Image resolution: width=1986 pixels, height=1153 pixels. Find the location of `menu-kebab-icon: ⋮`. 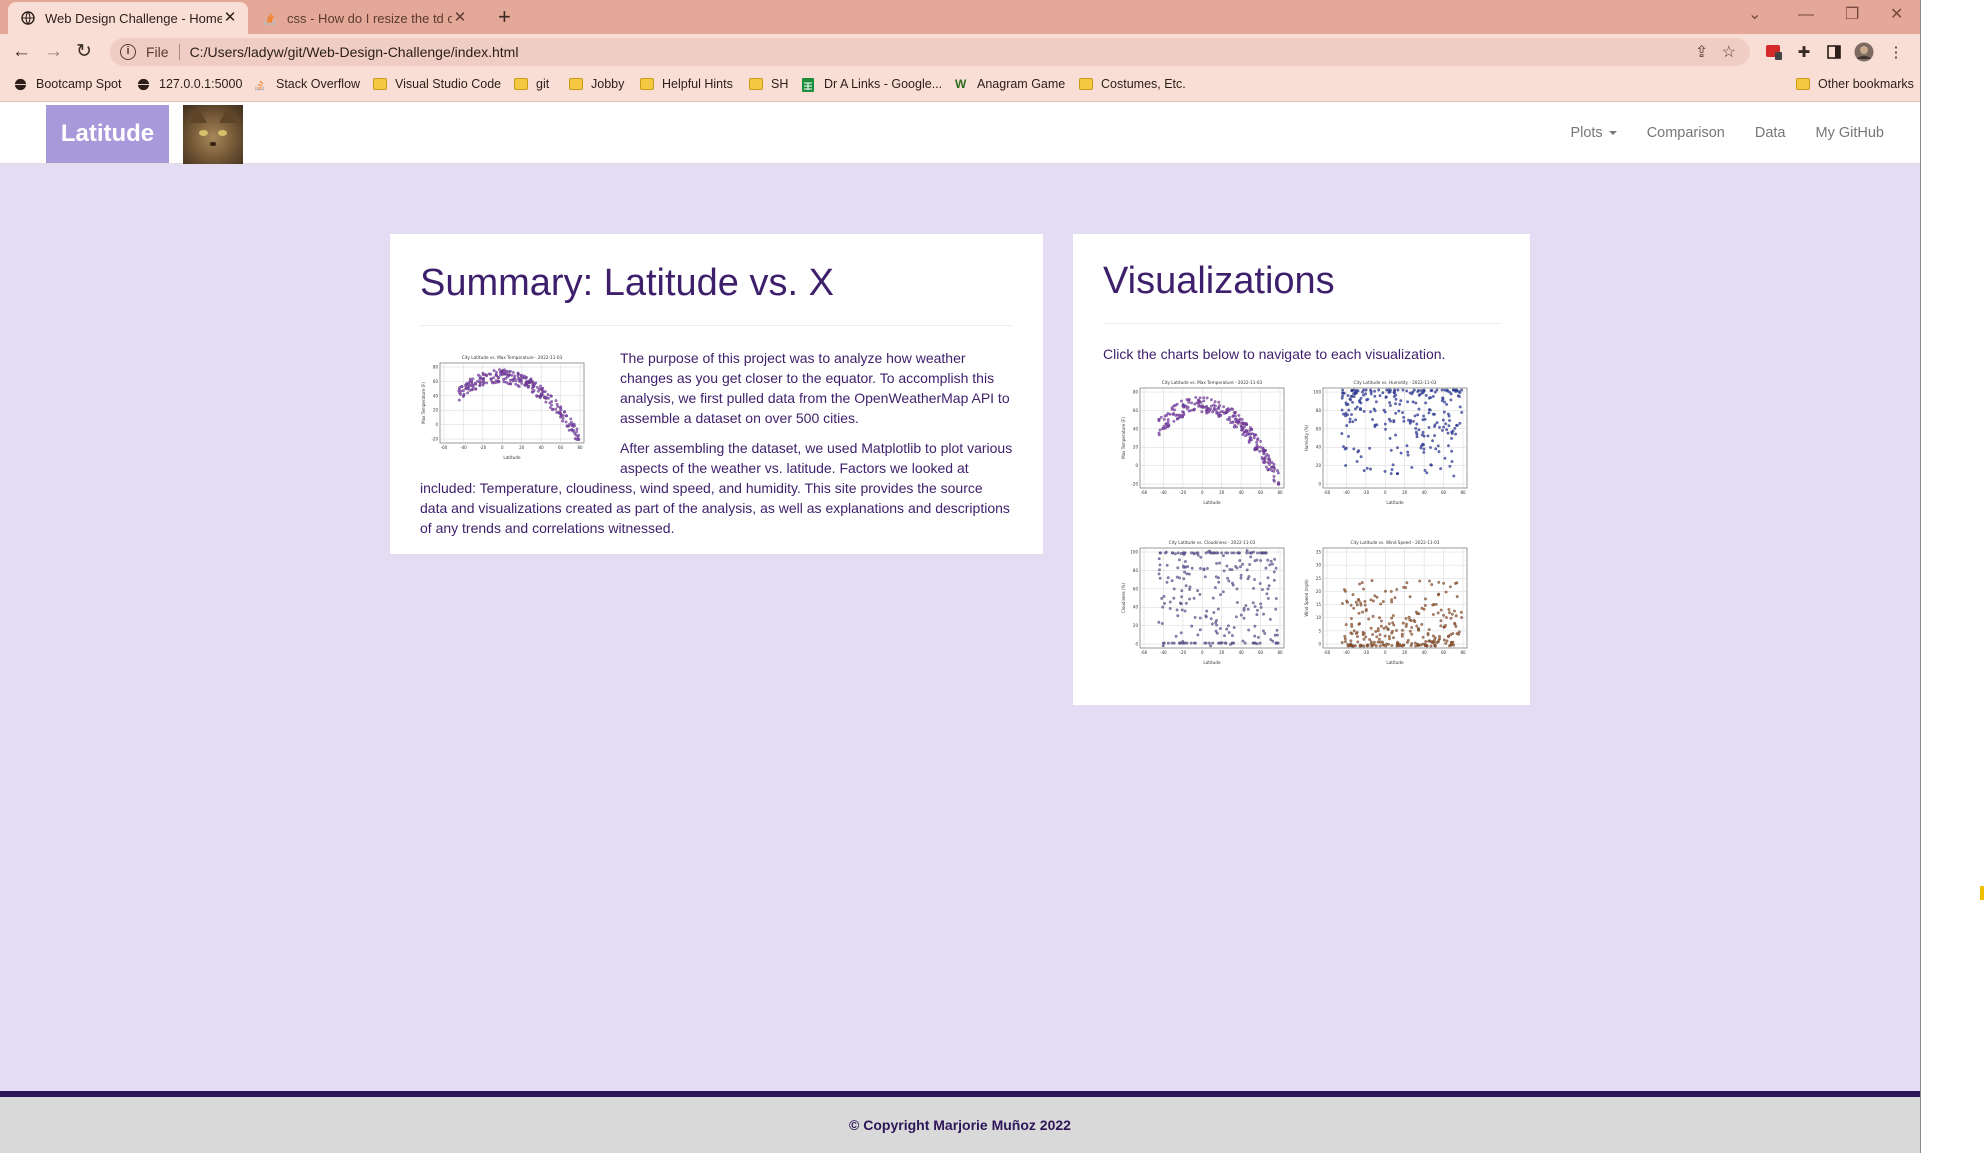

menu-kebab-icon: ⋮ is located at coordinates (1896, 52).